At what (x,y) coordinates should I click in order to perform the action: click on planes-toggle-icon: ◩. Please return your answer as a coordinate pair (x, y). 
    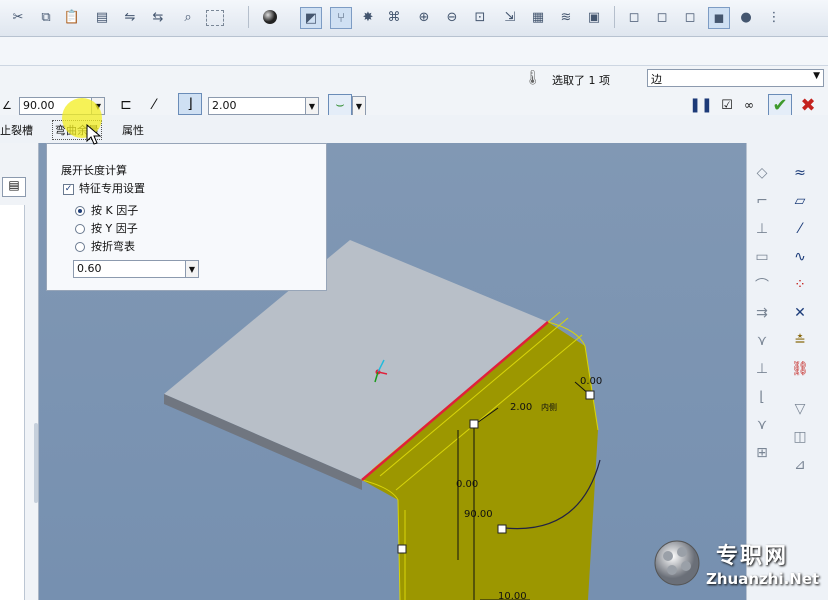
    Looking at the image, I should click on (311, 18).